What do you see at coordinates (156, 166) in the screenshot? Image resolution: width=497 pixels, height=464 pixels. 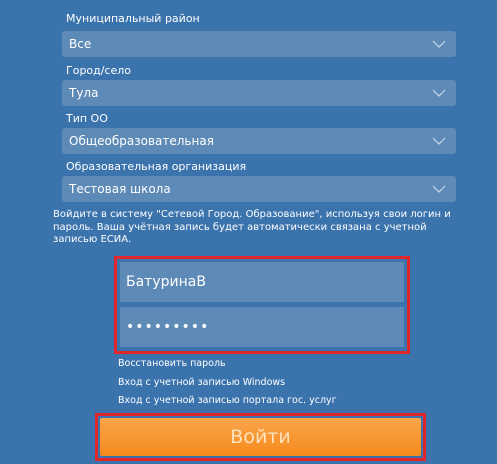 I see `organization-label: Образовательная организация` at bounding box center [156, 166].